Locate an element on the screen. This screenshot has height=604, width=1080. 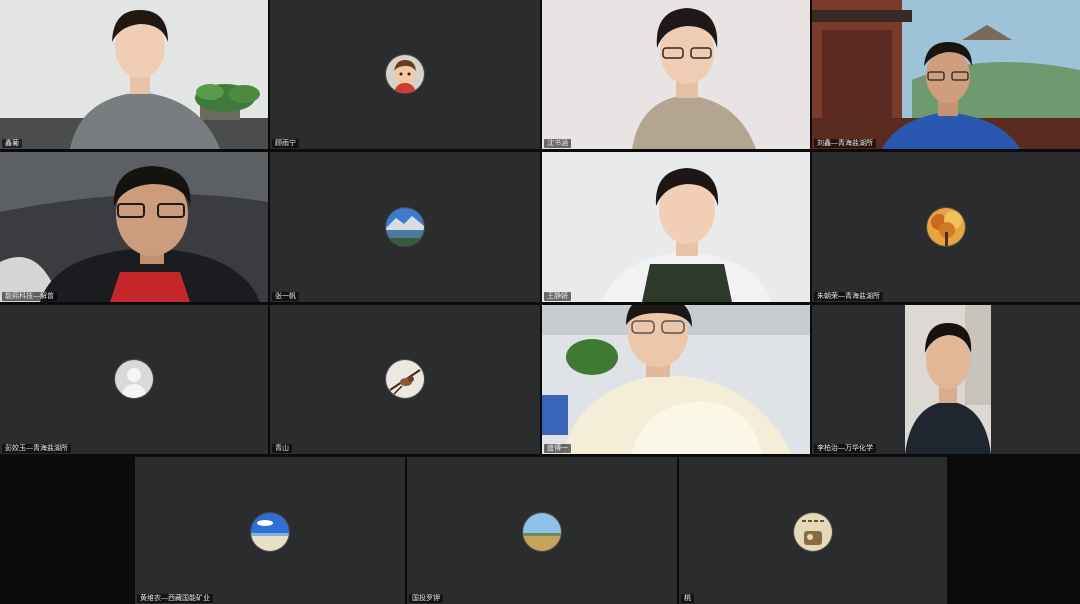
video-tile-13: 黄维农—西藏国能矿业 is located at coordinates (270, 530).